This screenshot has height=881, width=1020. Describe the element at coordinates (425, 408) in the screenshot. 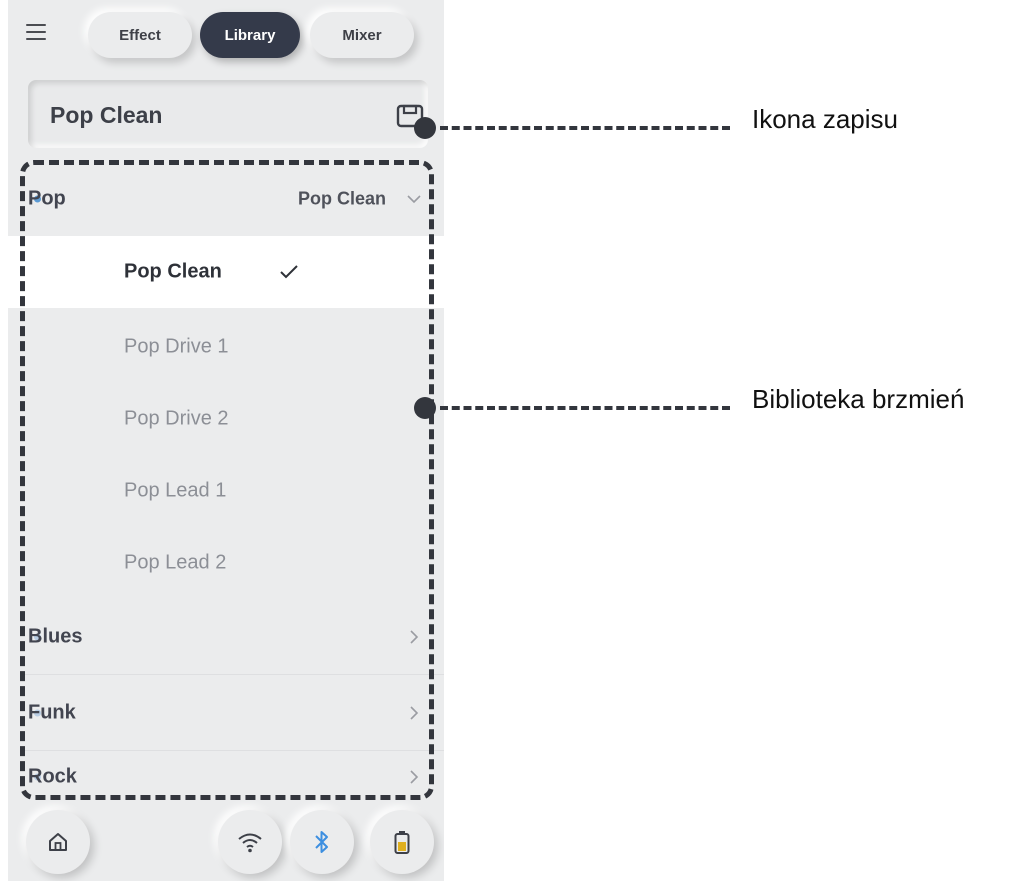

I see `library-callout-dot` at that location.